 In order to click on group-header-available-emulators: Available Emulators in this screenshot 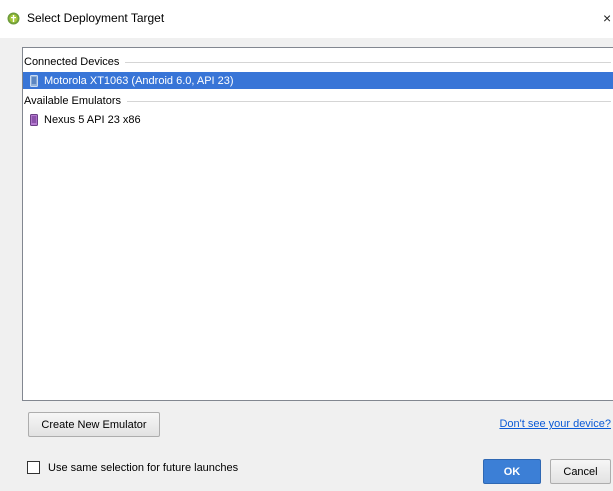, I will do `click(318, 101)`.